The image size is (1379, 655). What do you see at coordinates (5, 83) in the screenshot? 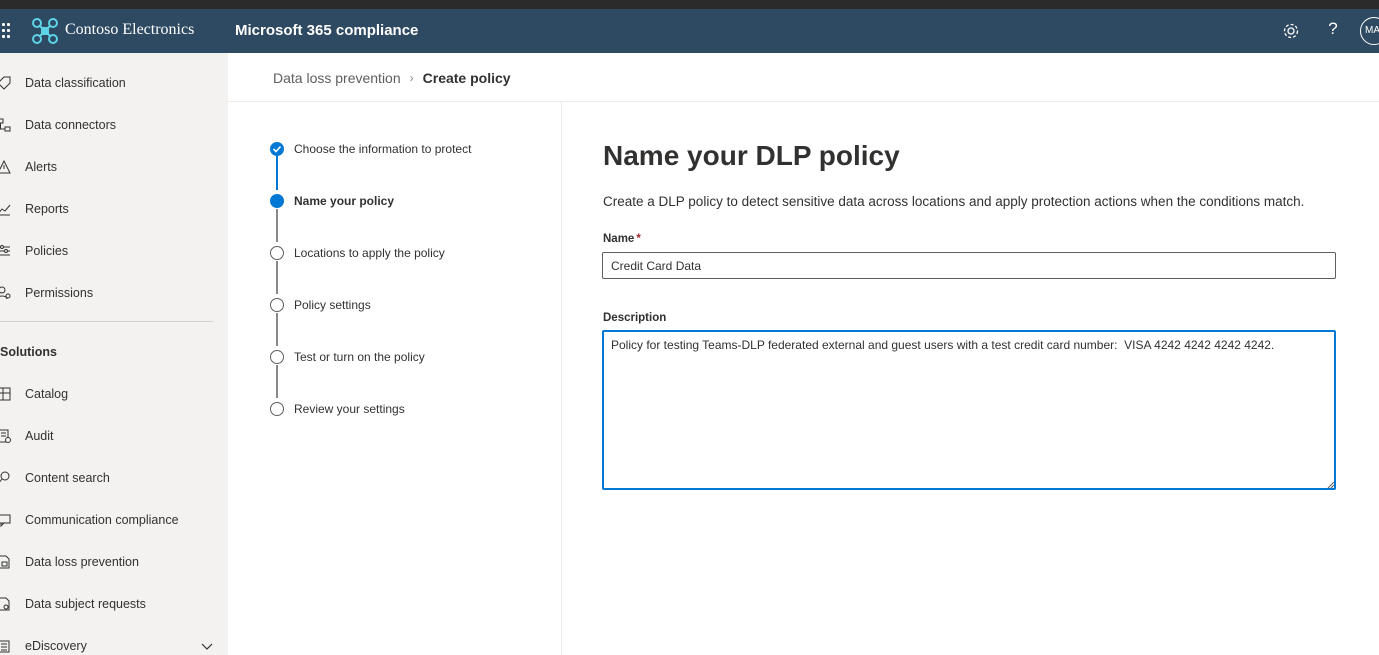
I see `tag-icon` at bounding box center [5, 83].